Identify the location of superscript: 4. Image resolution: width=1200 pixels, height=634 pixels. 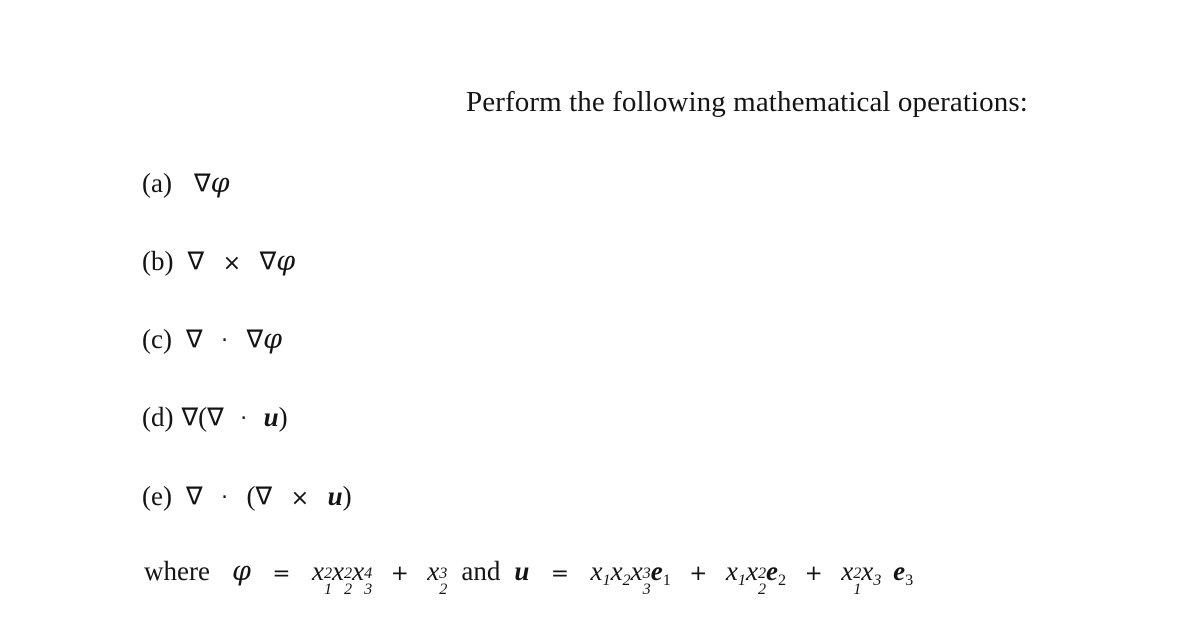
(368, 573).